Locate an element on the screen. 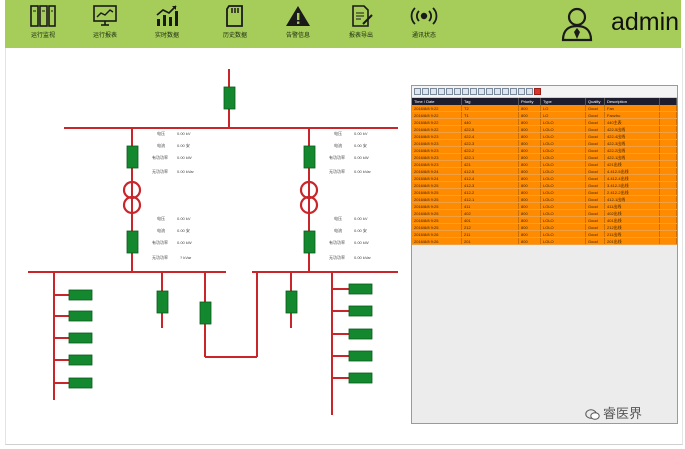 This screenshot has width=685, height=449. column-header-type: Type is located at coordinates (563, 101).